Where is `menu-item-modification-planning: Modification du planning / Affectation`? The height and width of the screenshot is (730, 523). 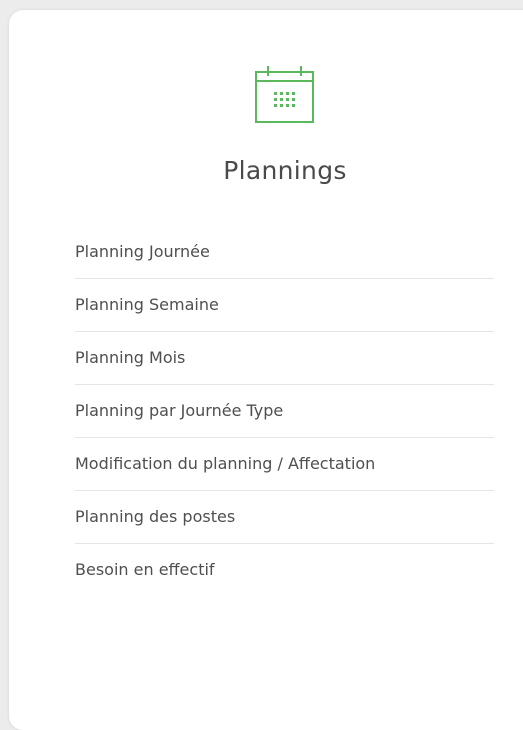
menu-item-modification-planning: Modification du planning / Affectation is located at coordinates (284, 464).